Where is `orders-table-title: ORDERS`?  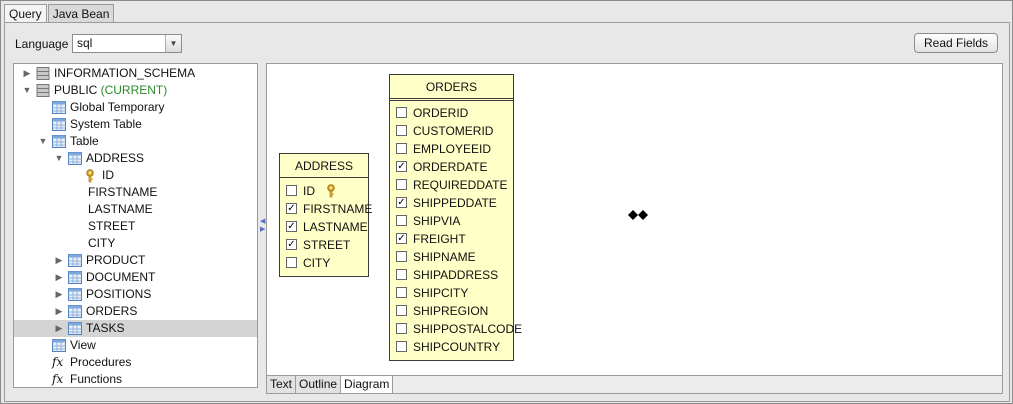 orders-table-title: ORDERS is located at coordinates (451, 88).